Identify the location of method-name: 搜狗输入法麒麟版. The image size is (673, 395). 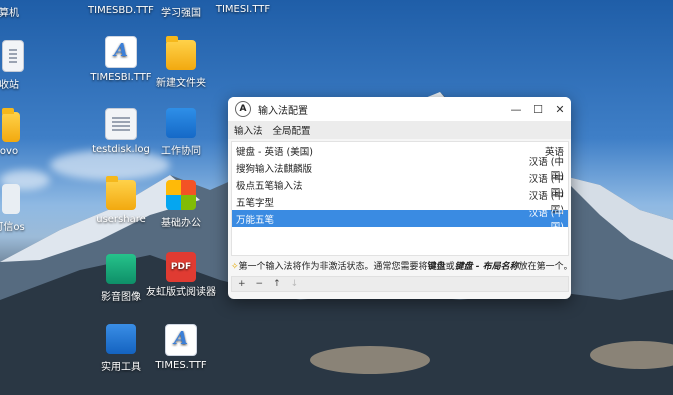
(274, 169).